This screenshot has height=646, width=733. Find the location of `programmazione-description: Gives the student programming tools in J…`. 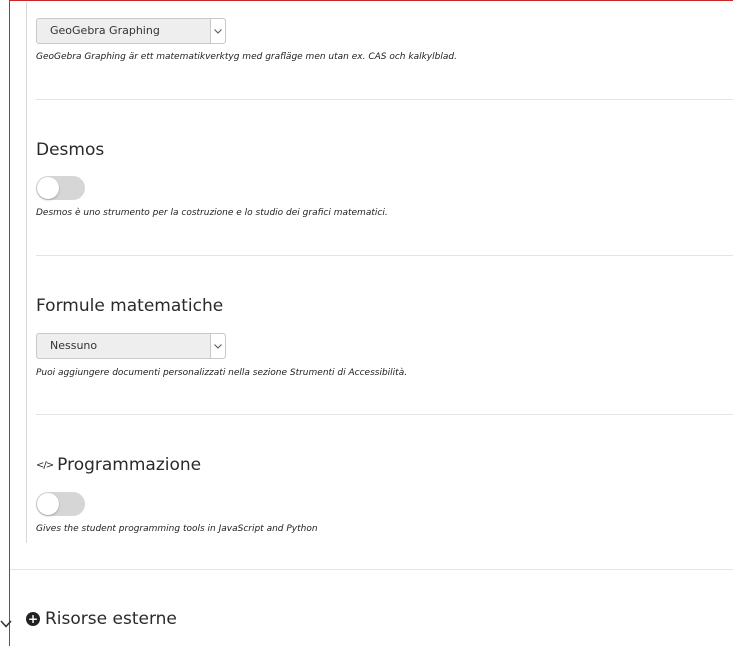

programmazione-description: Gives the student programming tools in J… is located at coordinates (177, 529).